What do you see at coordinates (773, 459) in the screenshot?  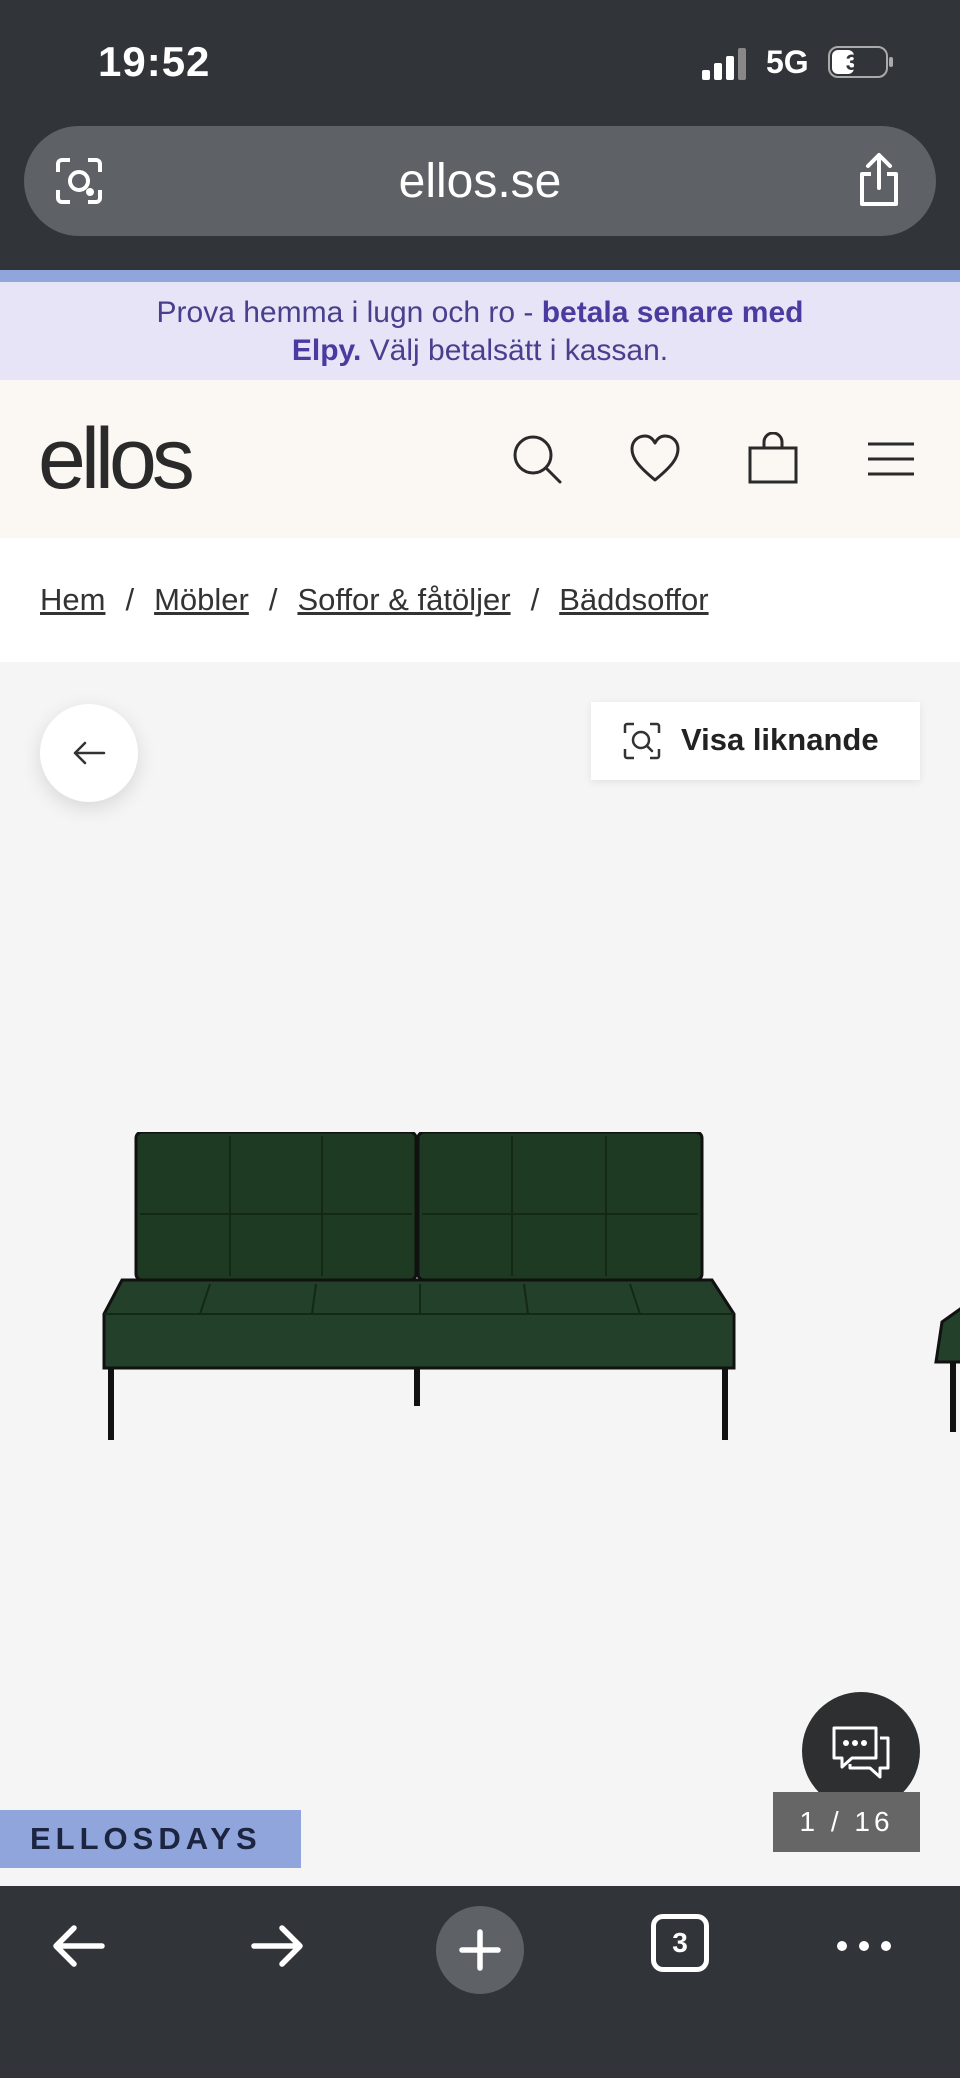 I see `bag-icon` at bounding box center [773, 459].